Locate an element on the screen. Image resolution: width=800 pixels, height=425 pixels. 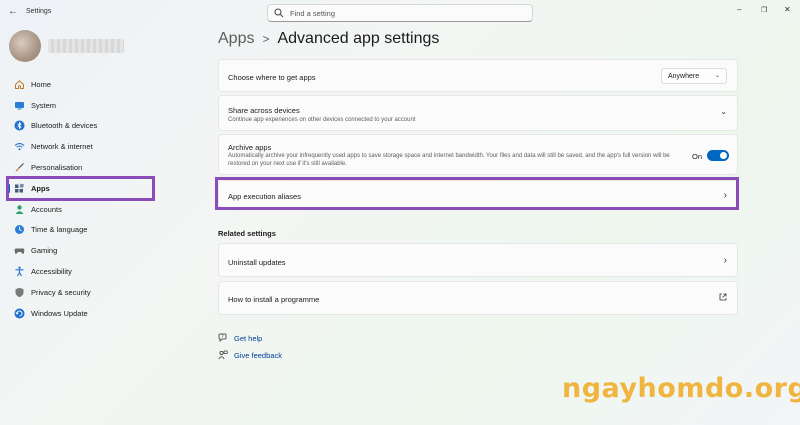
sidebar-item-label: Accessibility is located at coordinates (51, 272).